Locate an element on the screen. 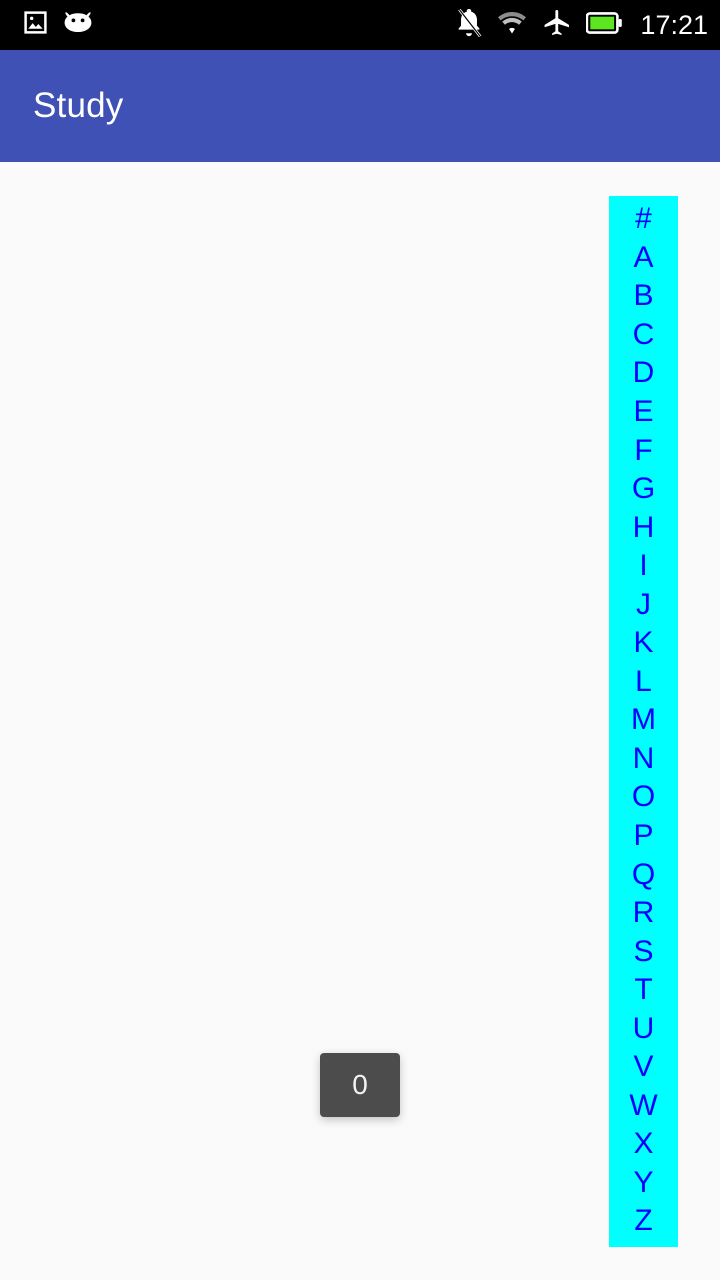 This screenshot has height=1280, width=720. alpha-index-letter: W is located at coordinates (643, 1105).